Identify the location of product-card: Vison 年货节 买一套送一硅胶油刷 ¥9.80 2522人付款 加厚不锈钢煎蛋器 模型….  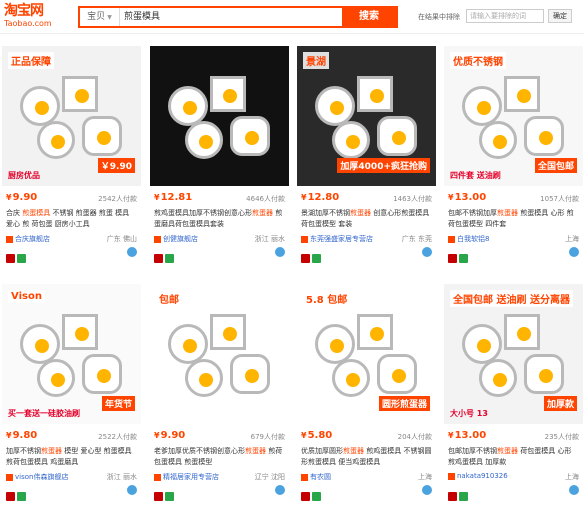
(71, 393).